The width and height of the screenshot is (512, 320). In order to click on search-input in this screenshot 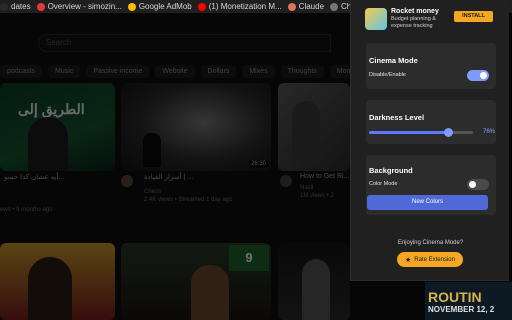, I will do `click(184, 43)`.